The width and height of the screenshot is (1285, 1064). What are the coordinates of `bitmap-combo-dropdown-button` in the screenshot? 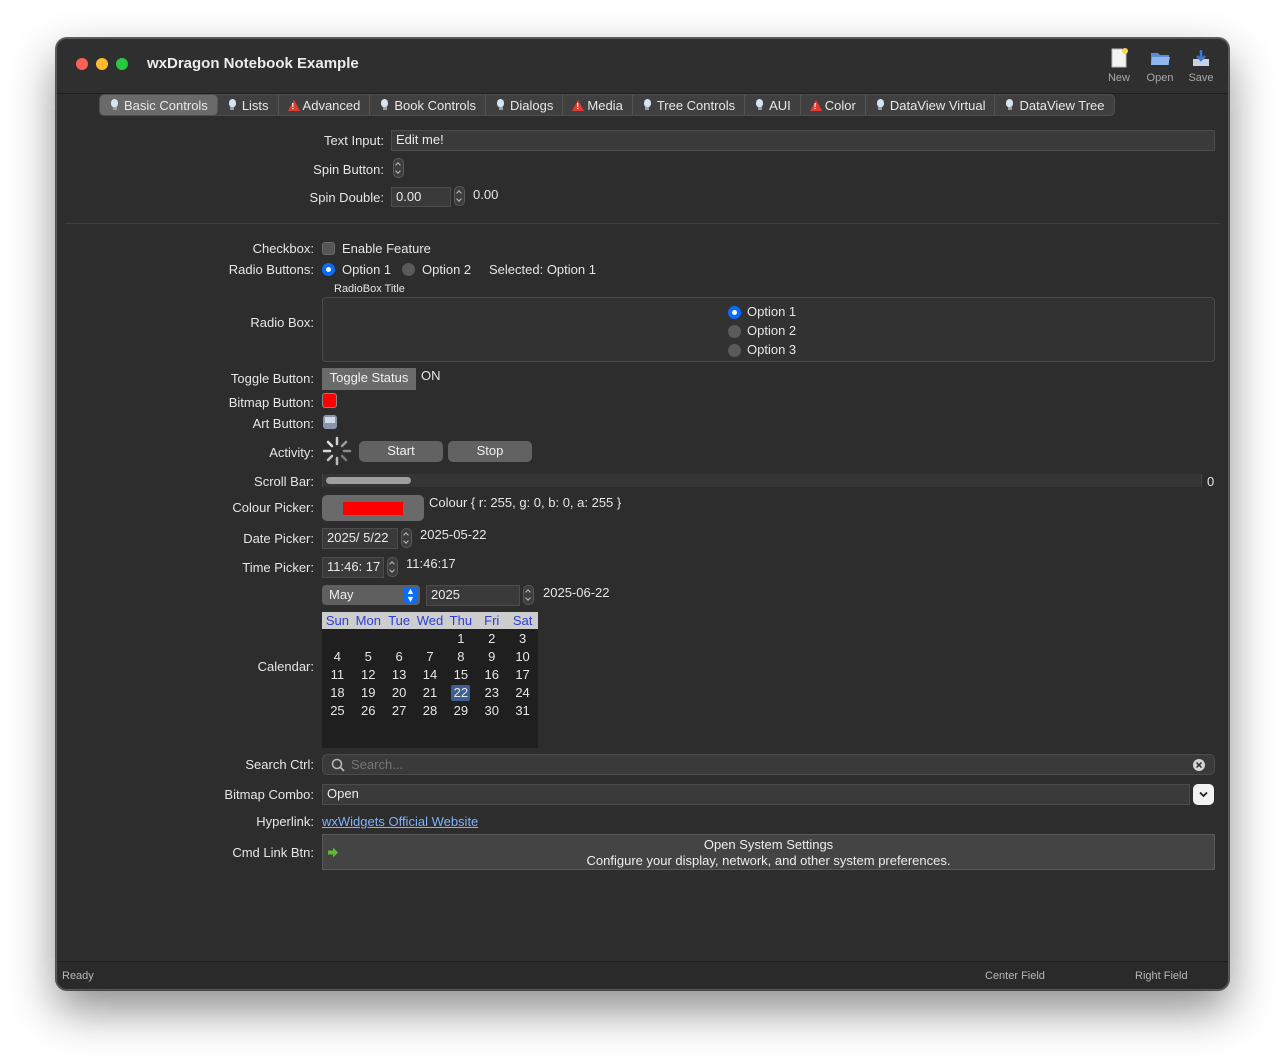 It's located at (1203, 794).